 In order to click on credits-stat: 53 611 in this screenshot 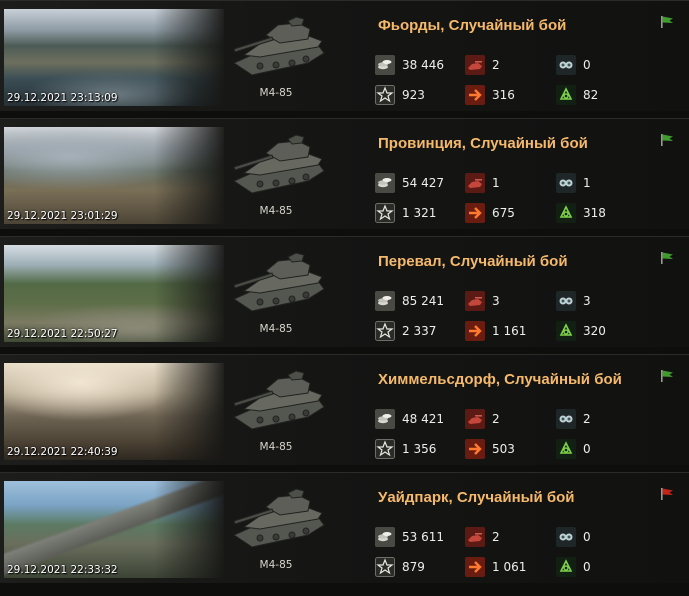, I will do `click(409, 537)`.